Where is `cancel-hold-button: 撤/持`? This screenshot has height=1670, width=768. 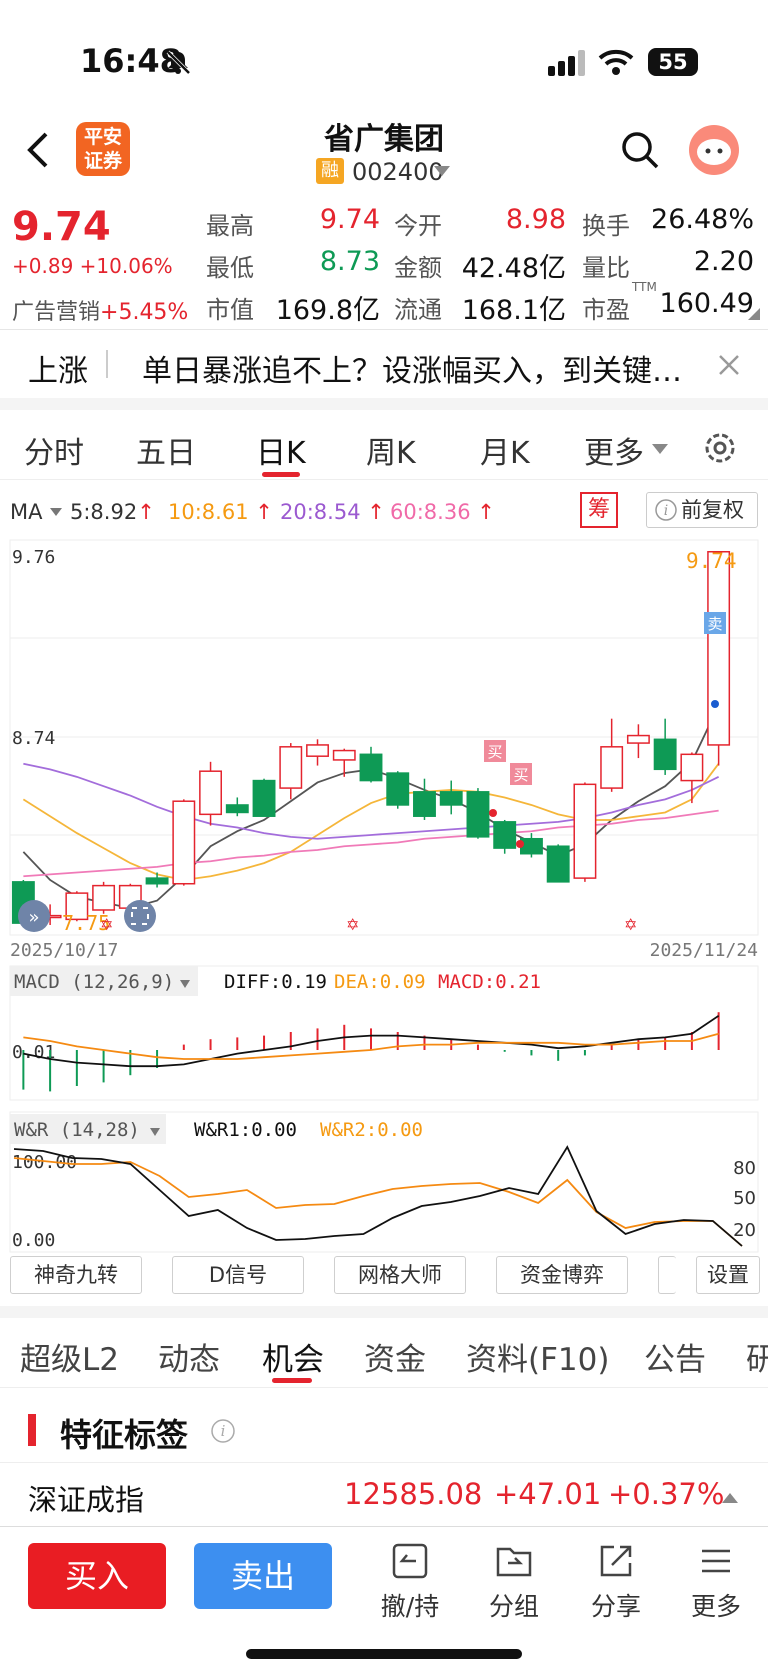
cancel-hold-button: 撤/持 is located at coordinates (410, 1582).